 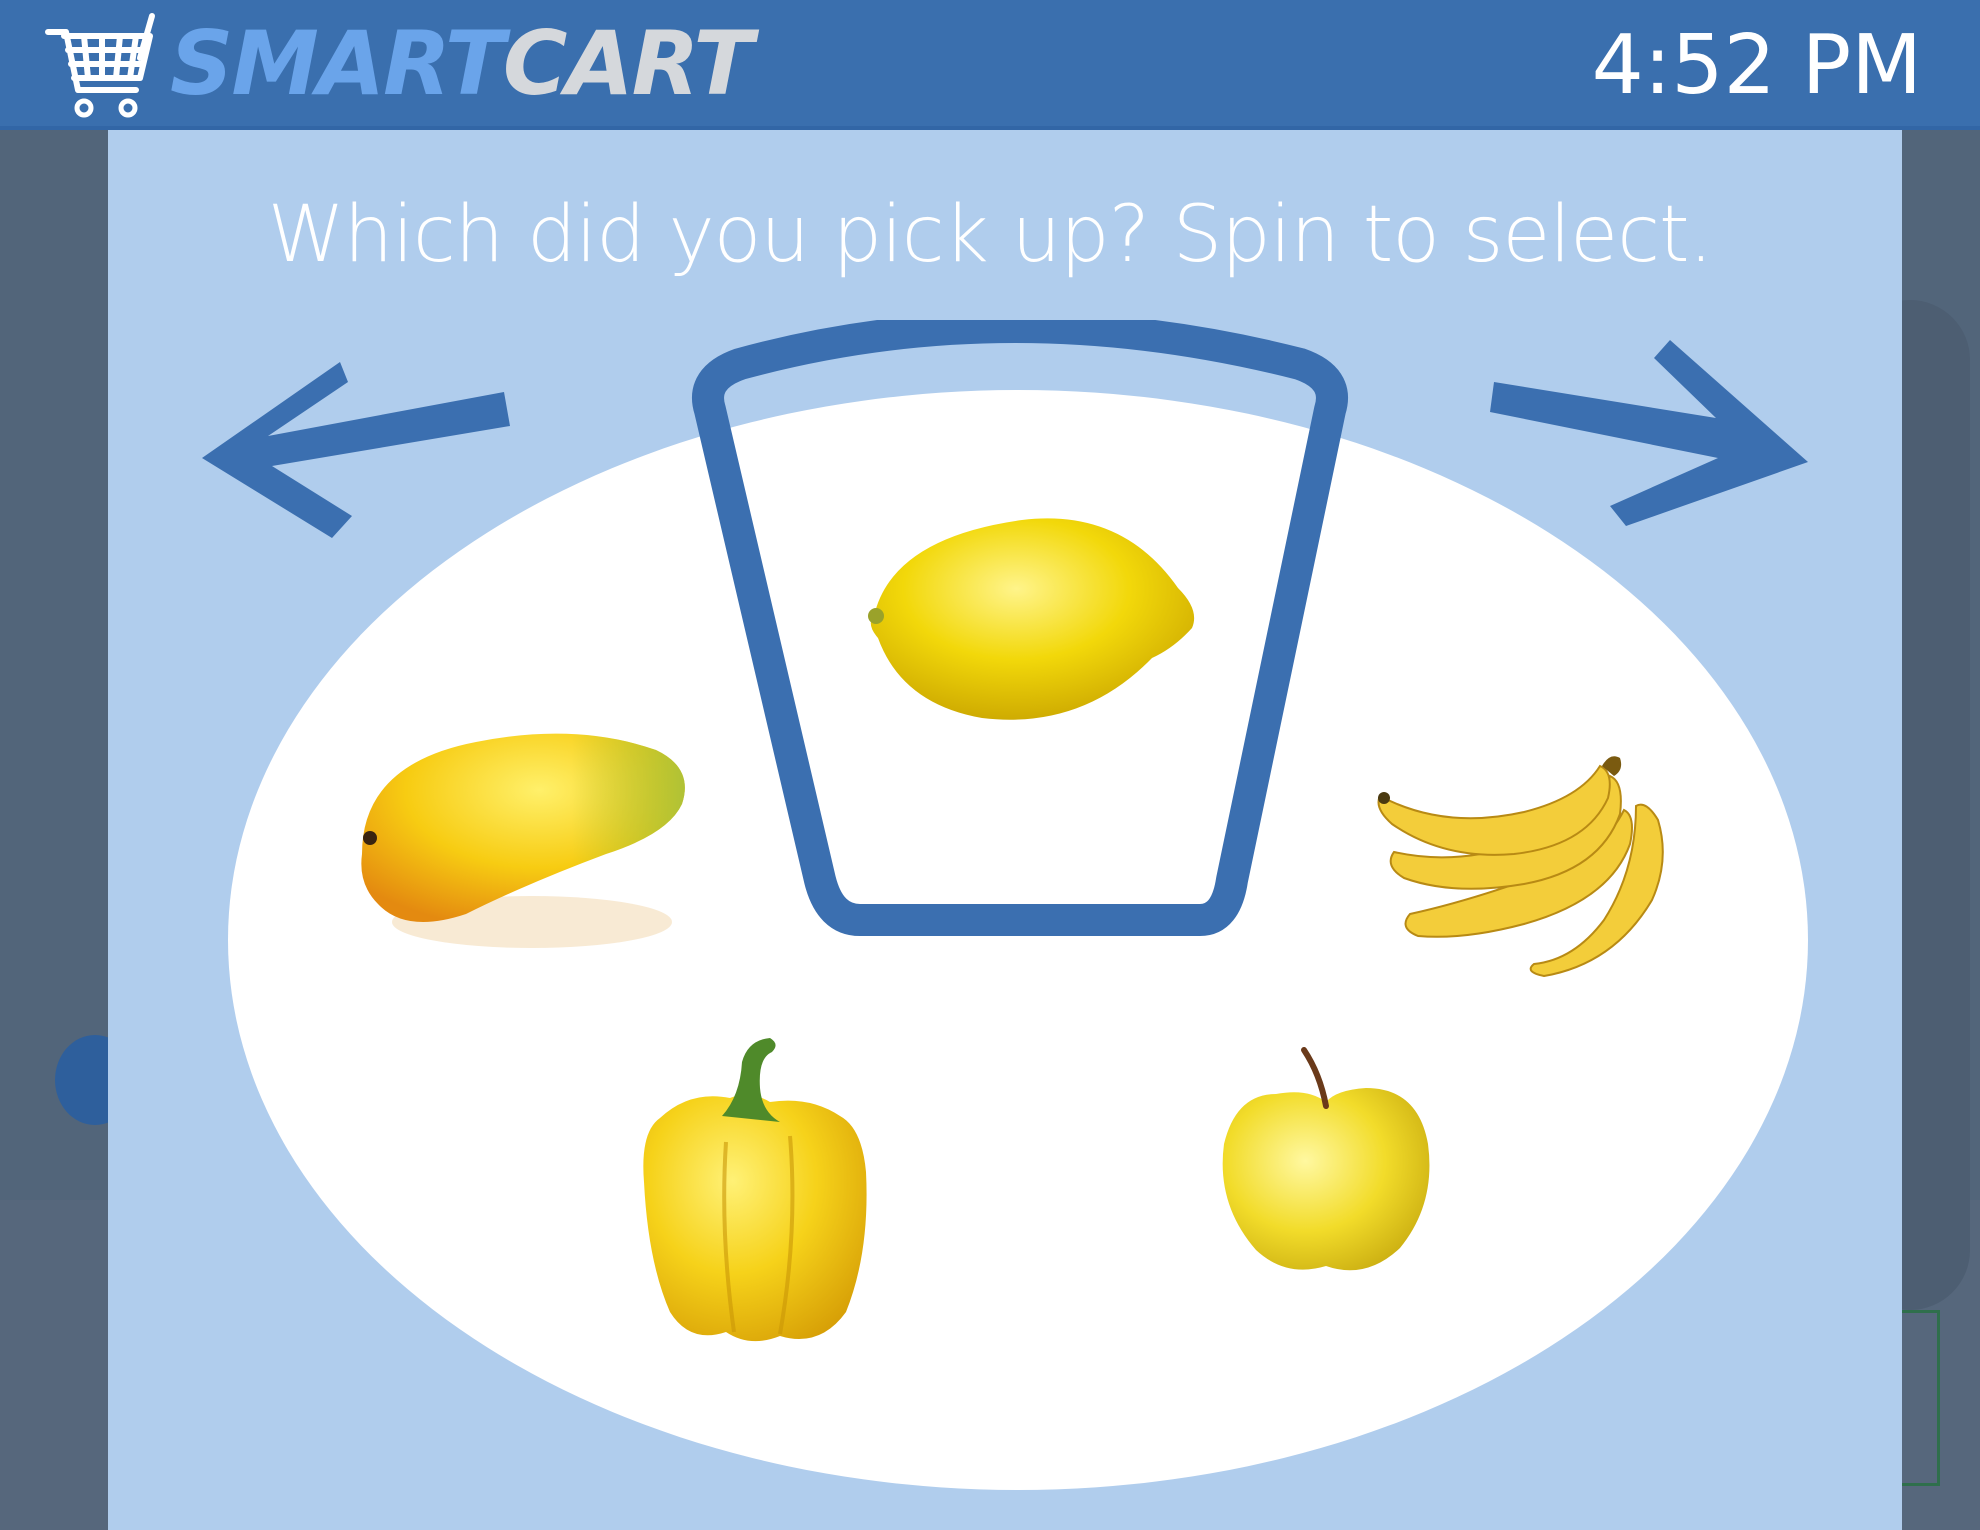 I want to click on banana-icon, so click(x=1520, y=867).